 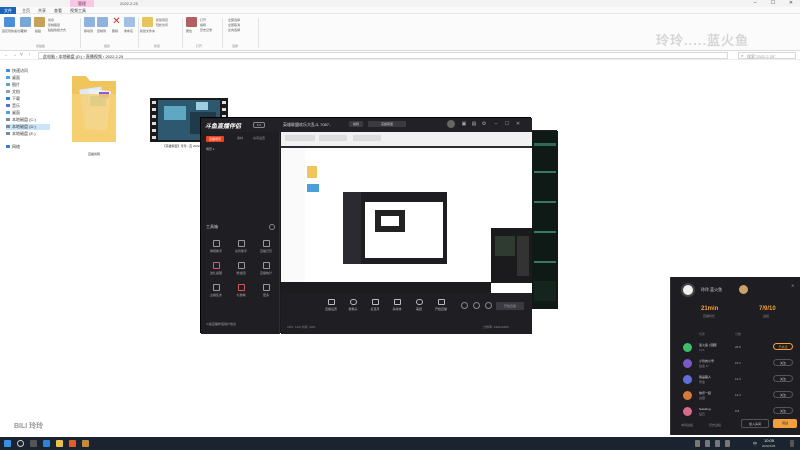 What do you see at coordinates (715, 425) in the screenshot?
I see `history-tab: 历史战绩` at bounding box center [715, 425].